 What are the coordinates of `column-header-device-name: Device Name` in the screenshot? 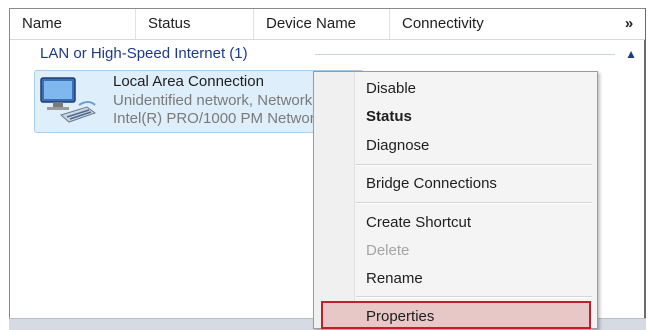 It's located at (322, 24).